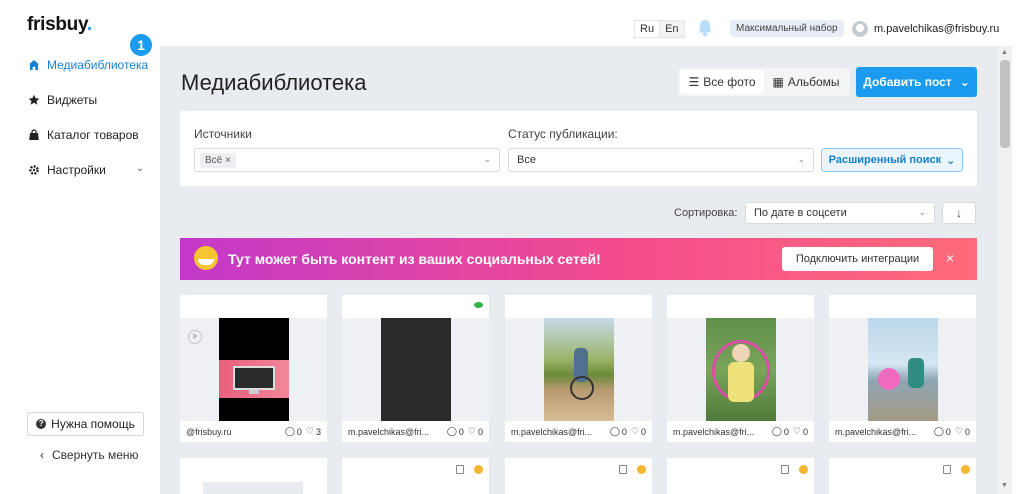 The width and height of the screenshot is (1024, 494). Describe the element at coordinates (228, 160) in the screenshot. I see `tag-remove-icon: ×` at that location.